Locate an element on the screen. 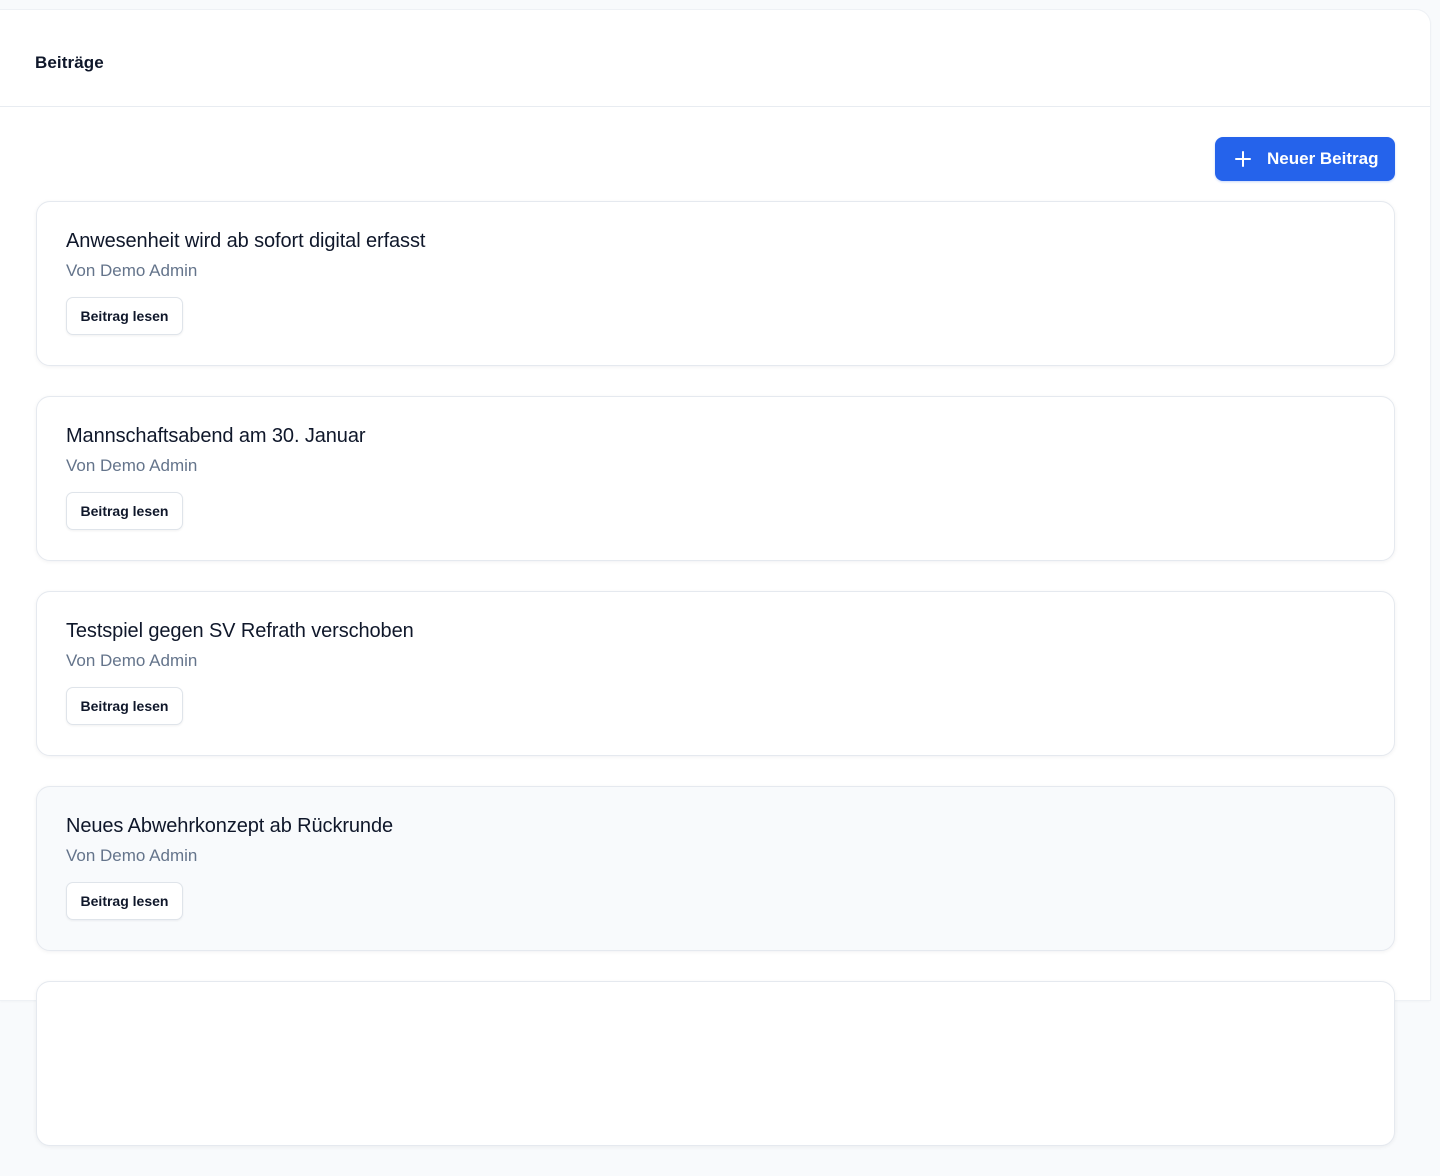 This screenshot has height=1176, width=1440. post-title: Testspiel gegen SV Refrath verschoben is located at coordinates (240, 631).